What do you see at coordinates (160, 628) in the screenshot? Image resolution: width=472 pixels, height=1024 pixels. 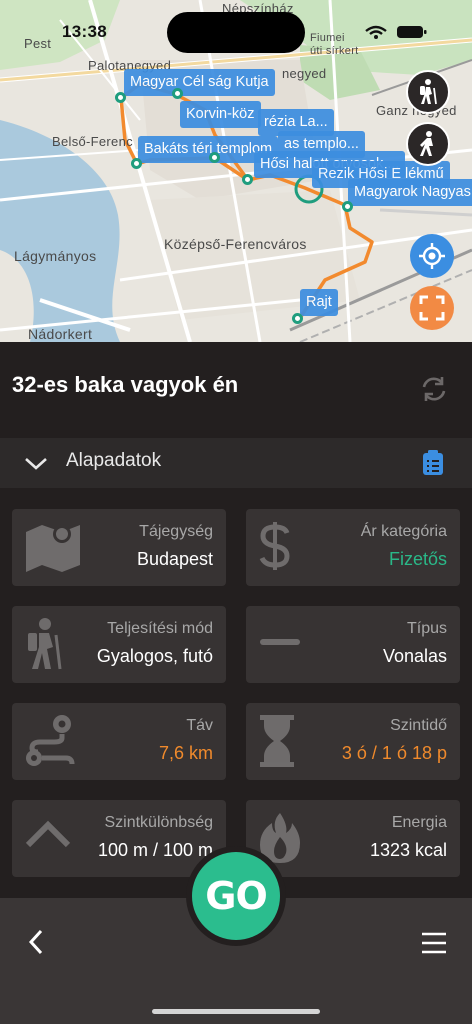 I see `card-key: Teljesítési mód` at bounding box center [160, 628].